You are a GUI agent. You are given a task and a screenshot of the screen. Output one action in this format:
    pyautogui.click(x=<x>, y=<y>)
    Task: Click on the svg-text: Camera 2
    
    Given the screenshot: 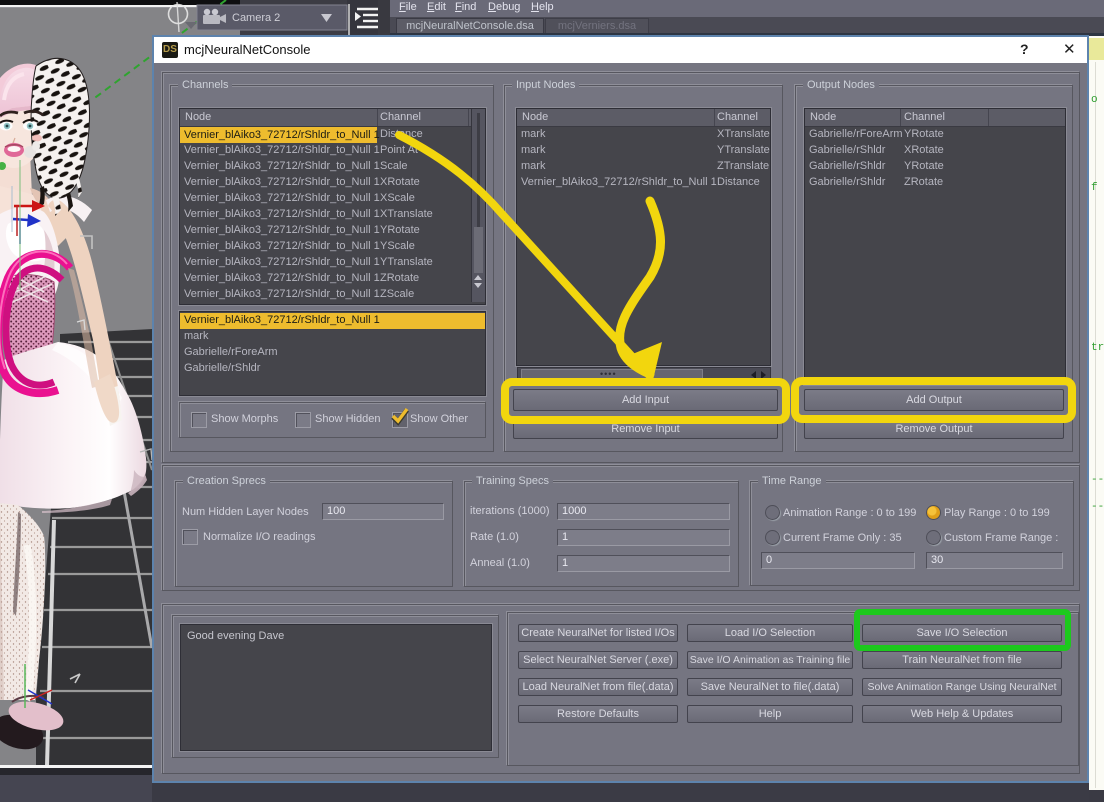 What is the action you would take?
    pyautogui.click(x=256, y=18)
    